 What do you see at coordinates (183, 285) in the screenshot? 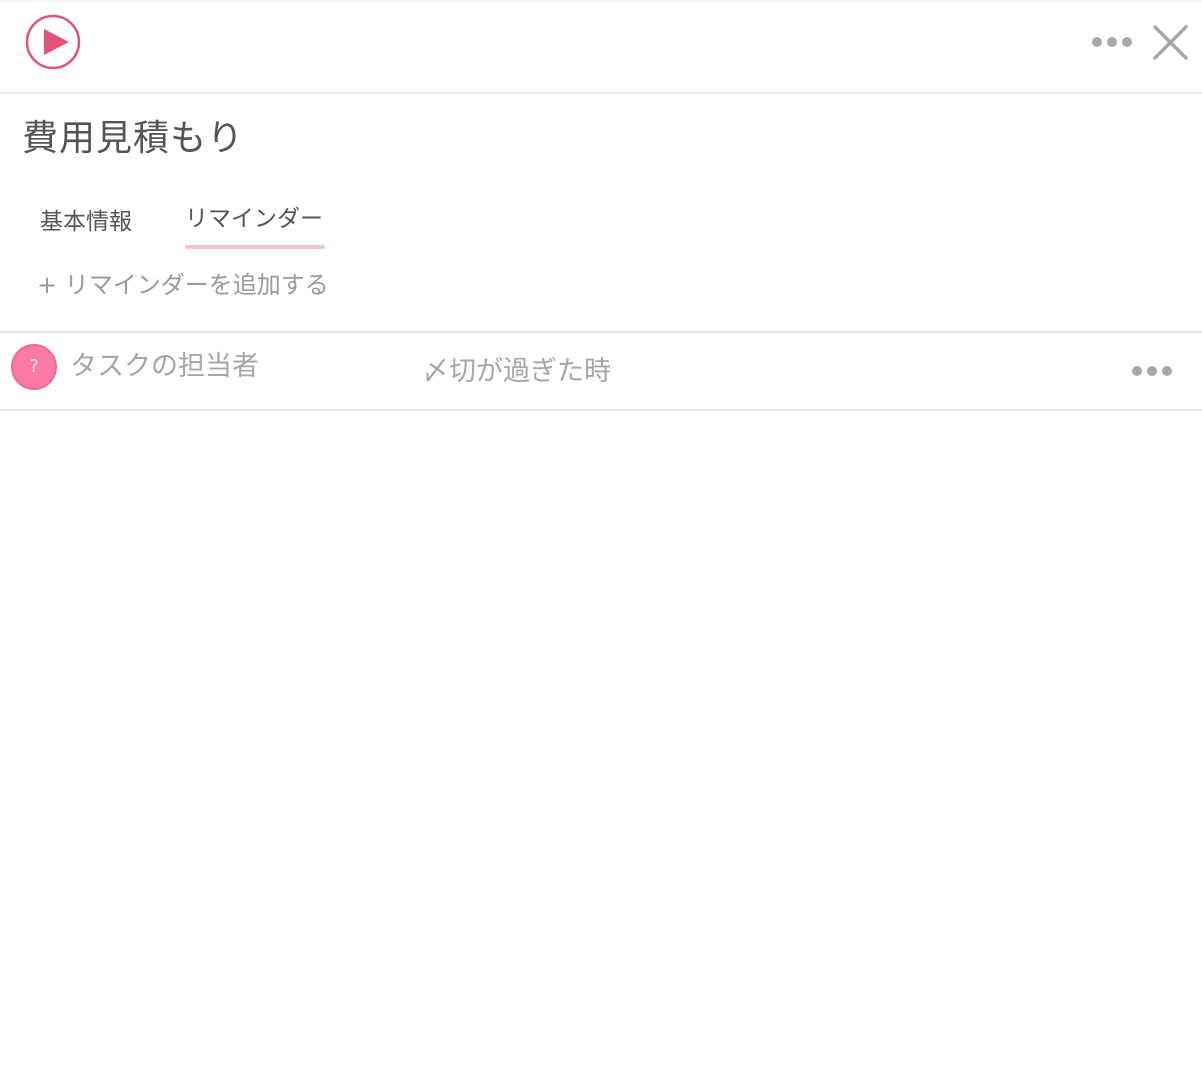
I see `add-reminder-button: + リマインダーを追加する` at bounding box center [183, 285].